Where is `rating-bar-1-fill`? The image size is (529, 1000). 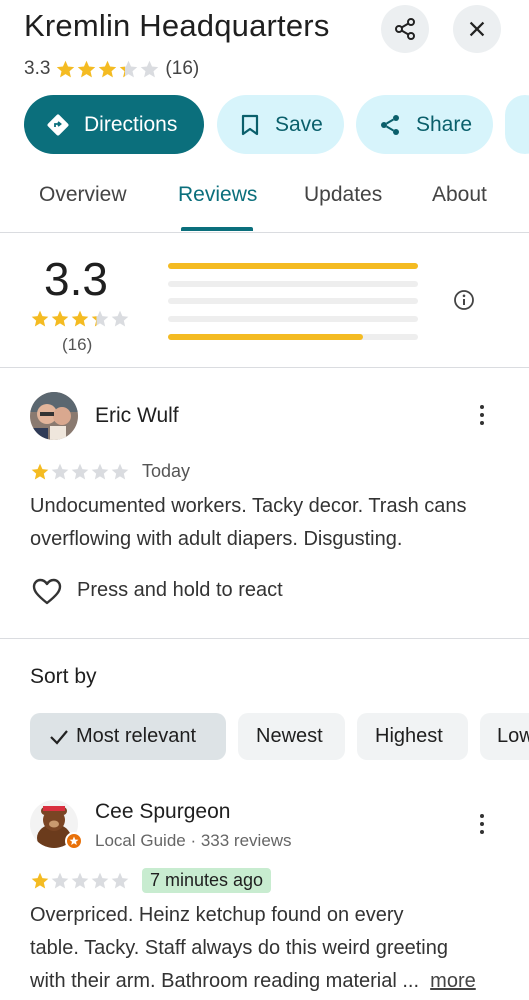
rating-bar-1-fill is located at coordinates (265, 337).